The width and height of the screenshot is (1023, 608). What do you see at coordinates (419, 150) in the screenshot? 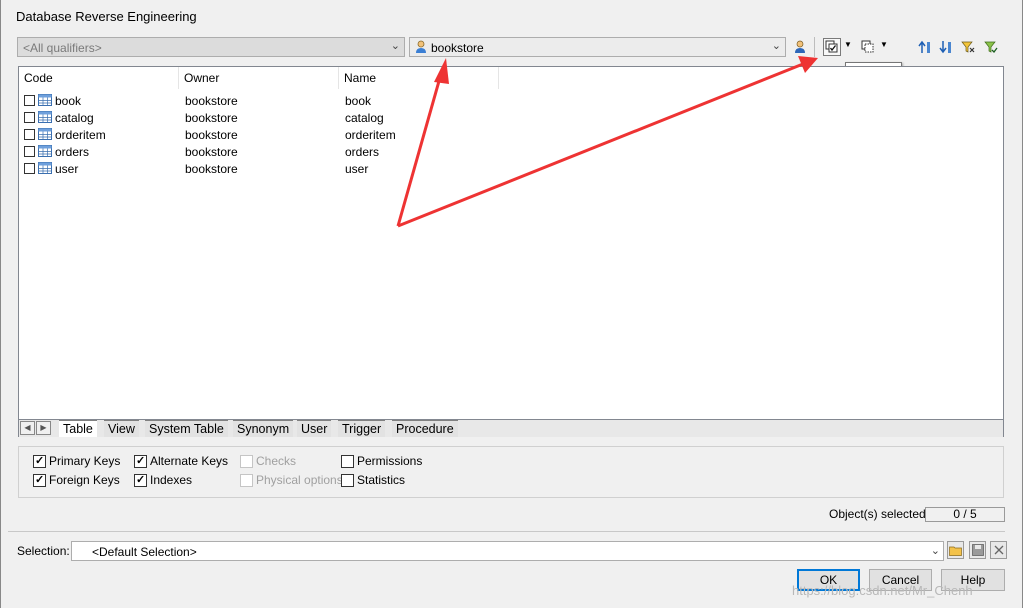
I see `annotation-arrow-owner` at bounding box center [419, 150].